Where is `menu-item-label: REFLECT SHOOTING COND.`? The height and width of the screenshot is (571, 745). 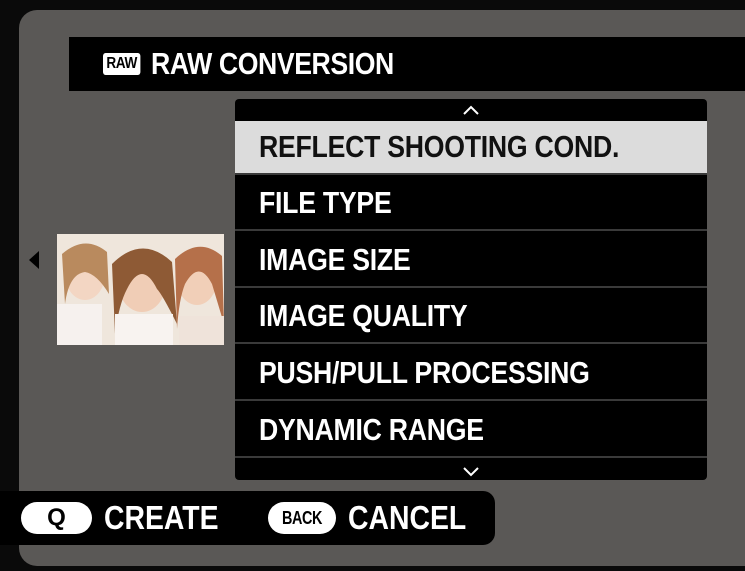 menu-item-label: REFLECT SHOOTING COND. is located at coordinates (439, 146).